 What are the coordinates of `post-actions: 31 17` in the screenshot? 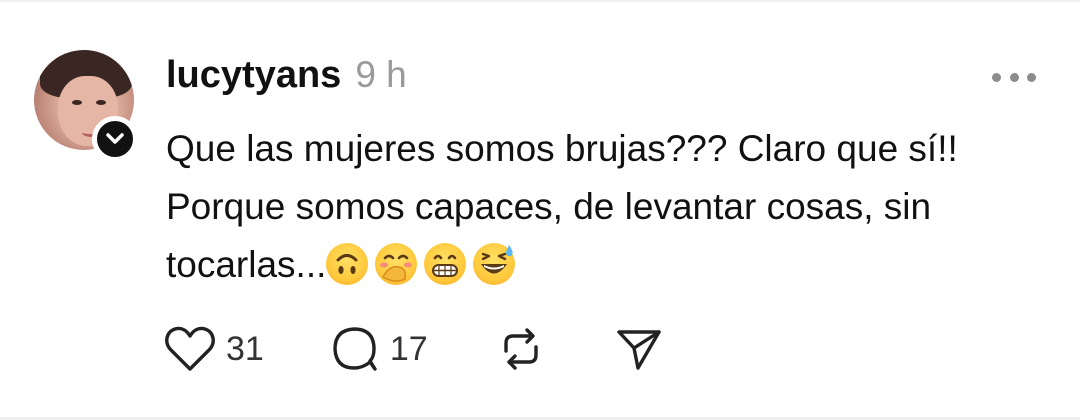 It's located at (414, 349).